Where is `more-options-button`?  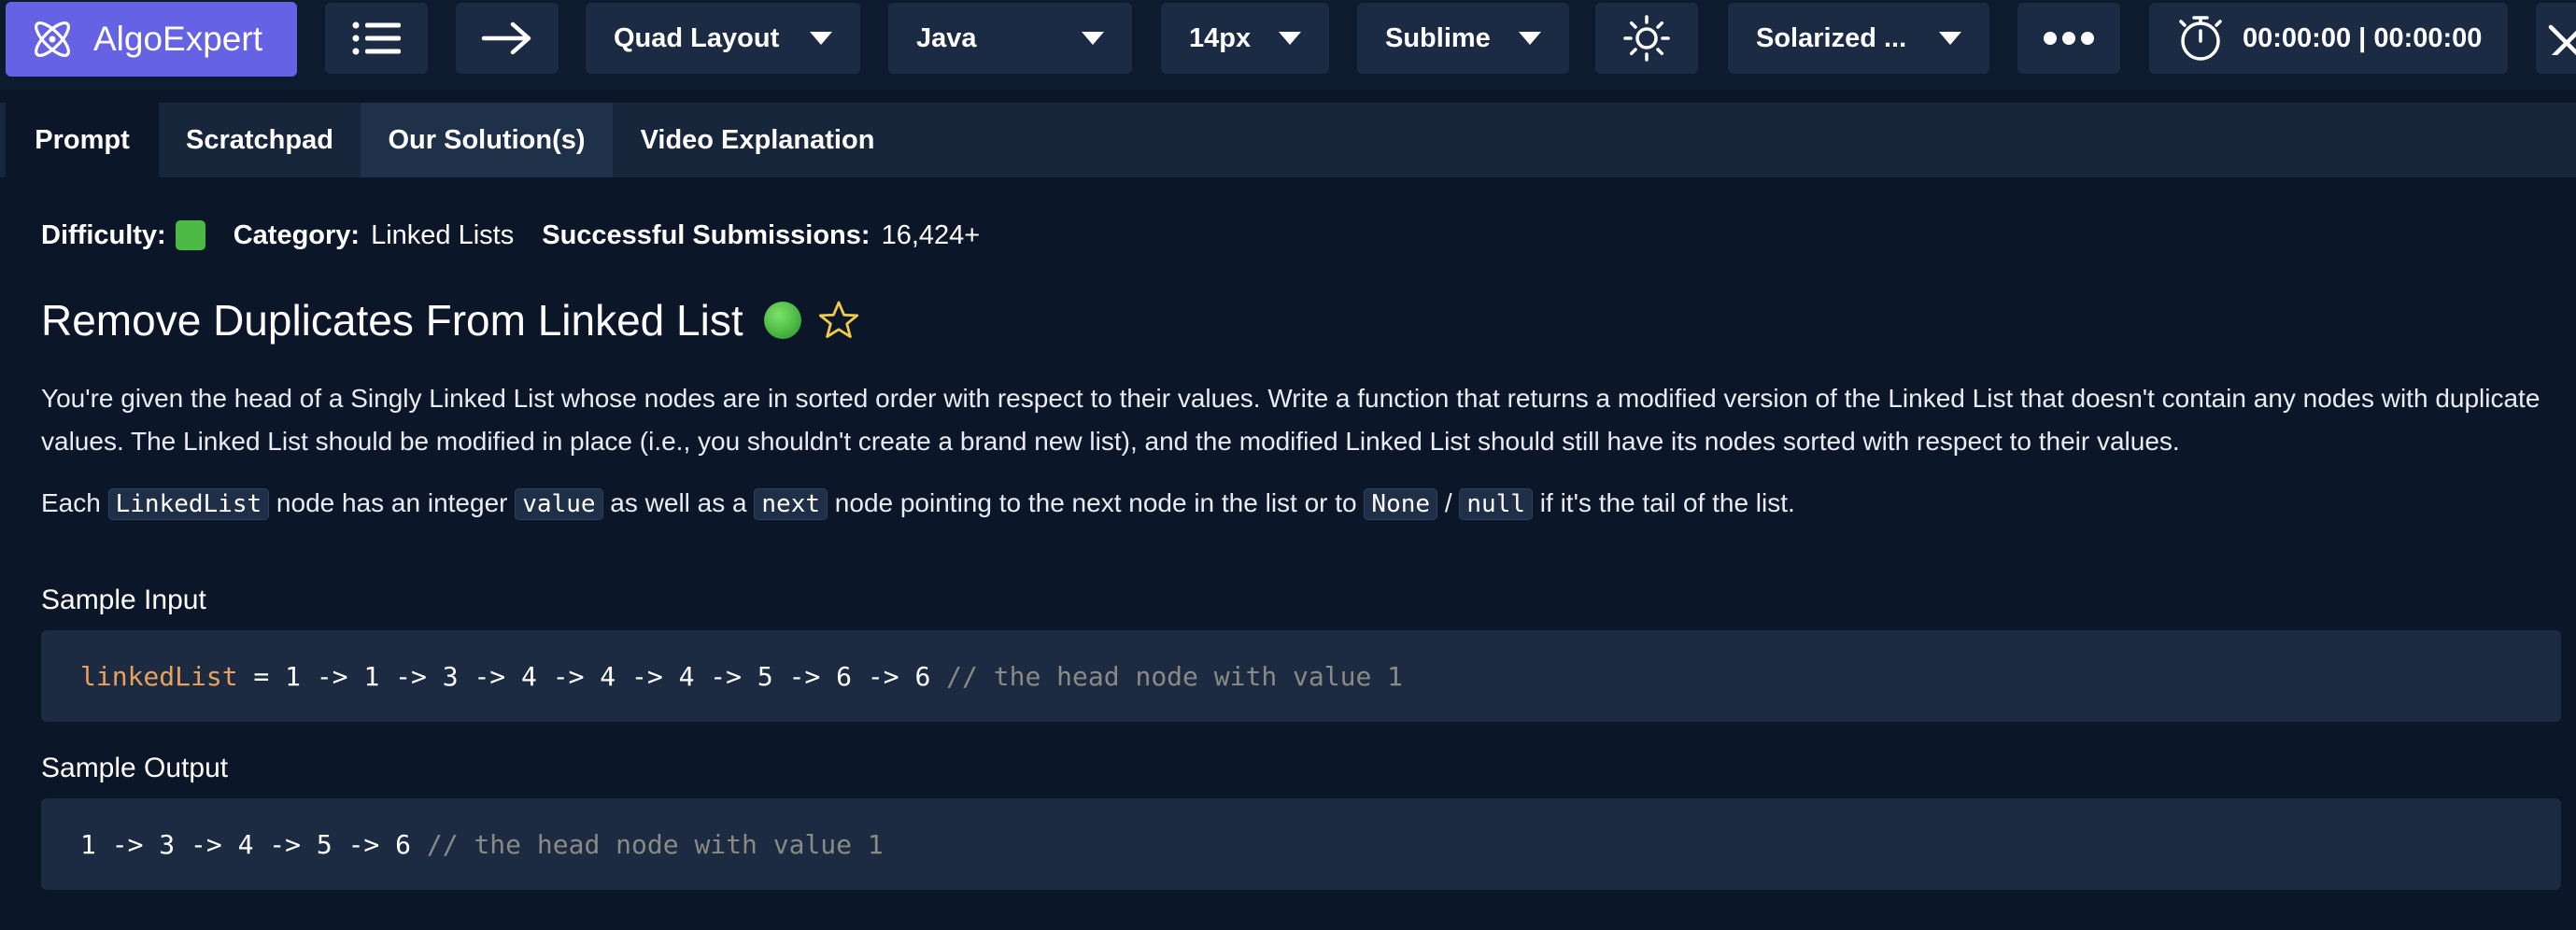
more-options-button is located at coordinates (2068, 38).